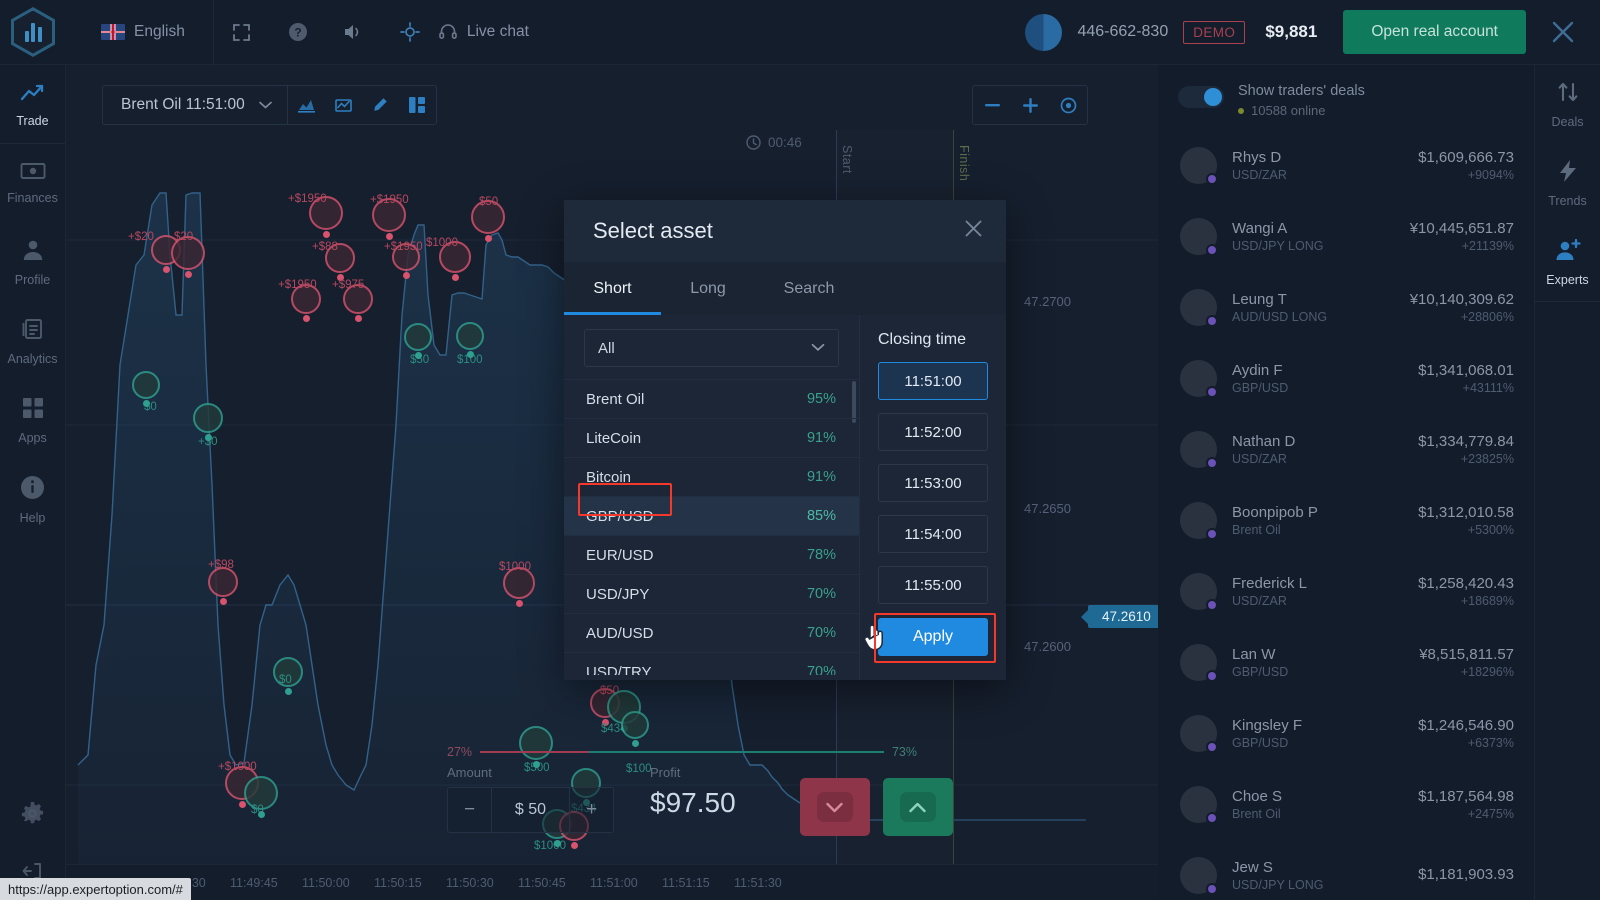 Image resolution: width=1600 pixels, height=900 pixels. Describe the element at coordinates (1346, 236) in the screenshot. I see `list-item: Wangi A USD/JPY LONG ¥10,445,651.87 +21139%` at that location.